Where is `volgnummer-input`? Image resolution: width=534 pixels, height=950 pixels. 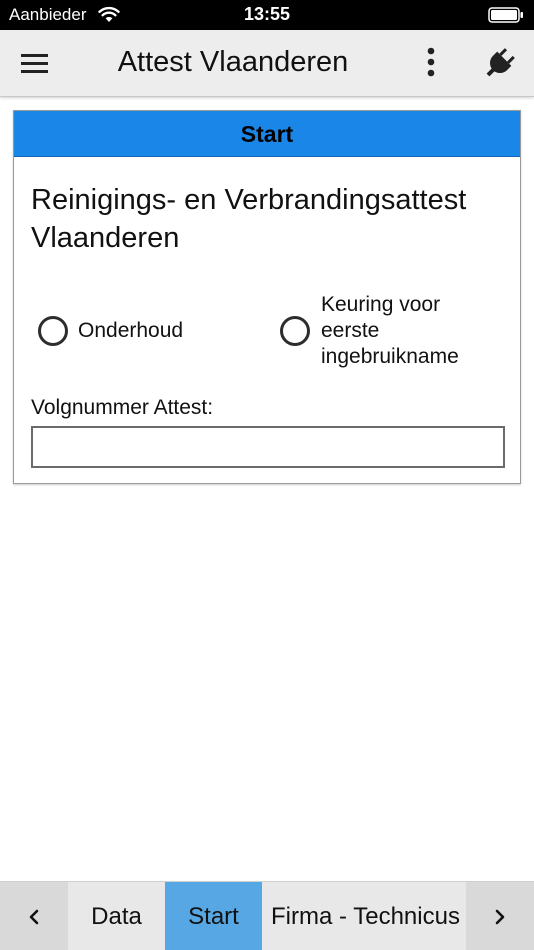
volgnummer-input is located at coordinates (268, 447).